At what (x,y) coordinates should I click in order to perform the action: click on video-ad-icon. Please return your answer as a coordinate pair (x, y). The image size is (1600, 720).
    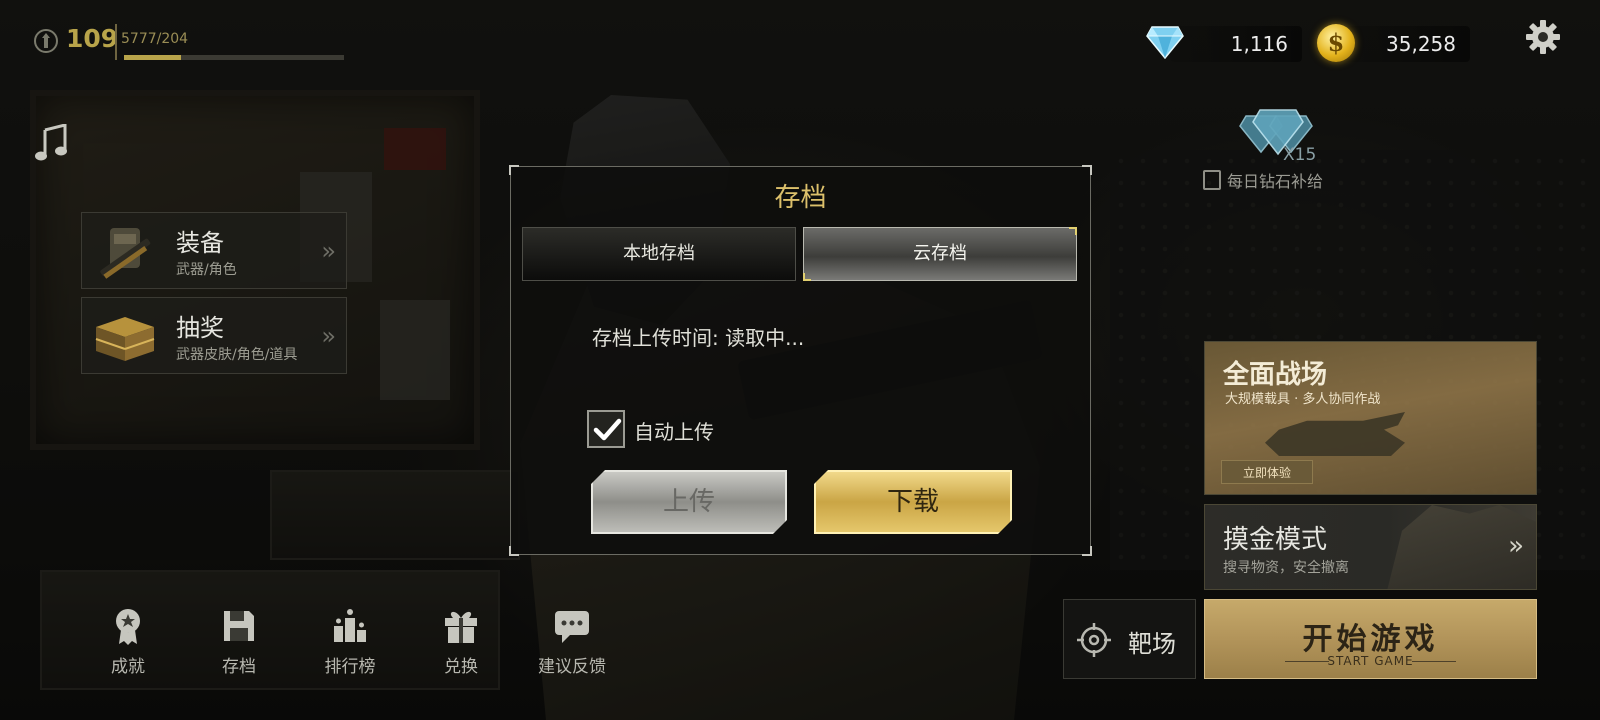
    Looking at the image, I should click on (1212, 180).